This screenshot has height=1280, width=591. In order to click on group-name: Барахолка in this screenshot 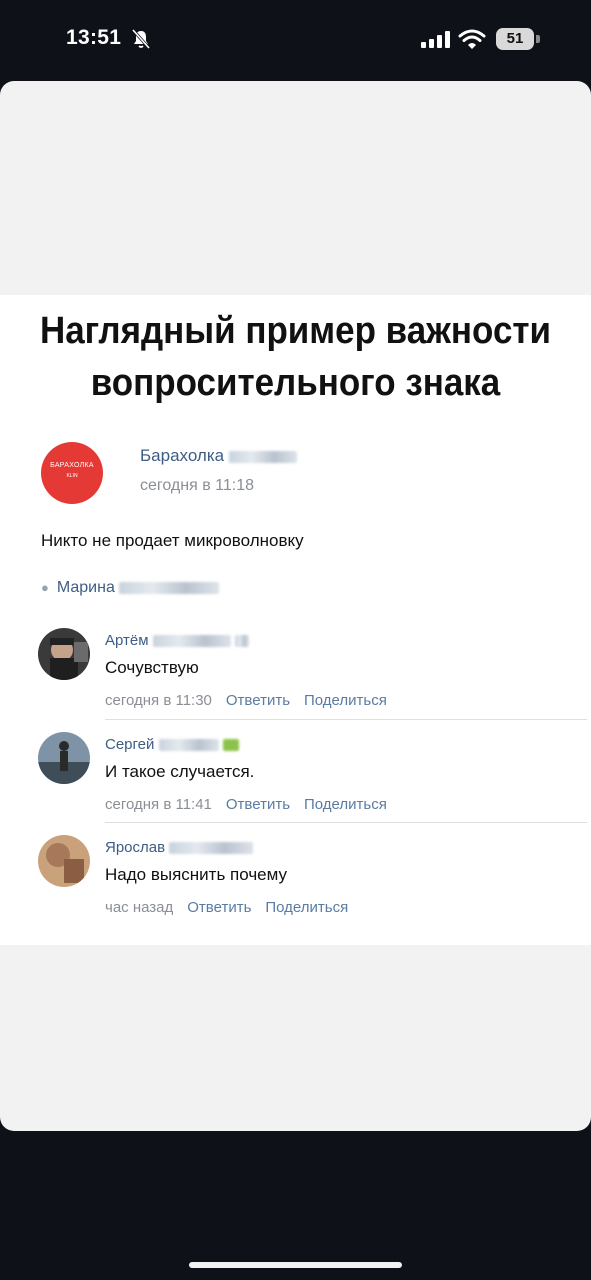, I will do `click(218, 456)`.